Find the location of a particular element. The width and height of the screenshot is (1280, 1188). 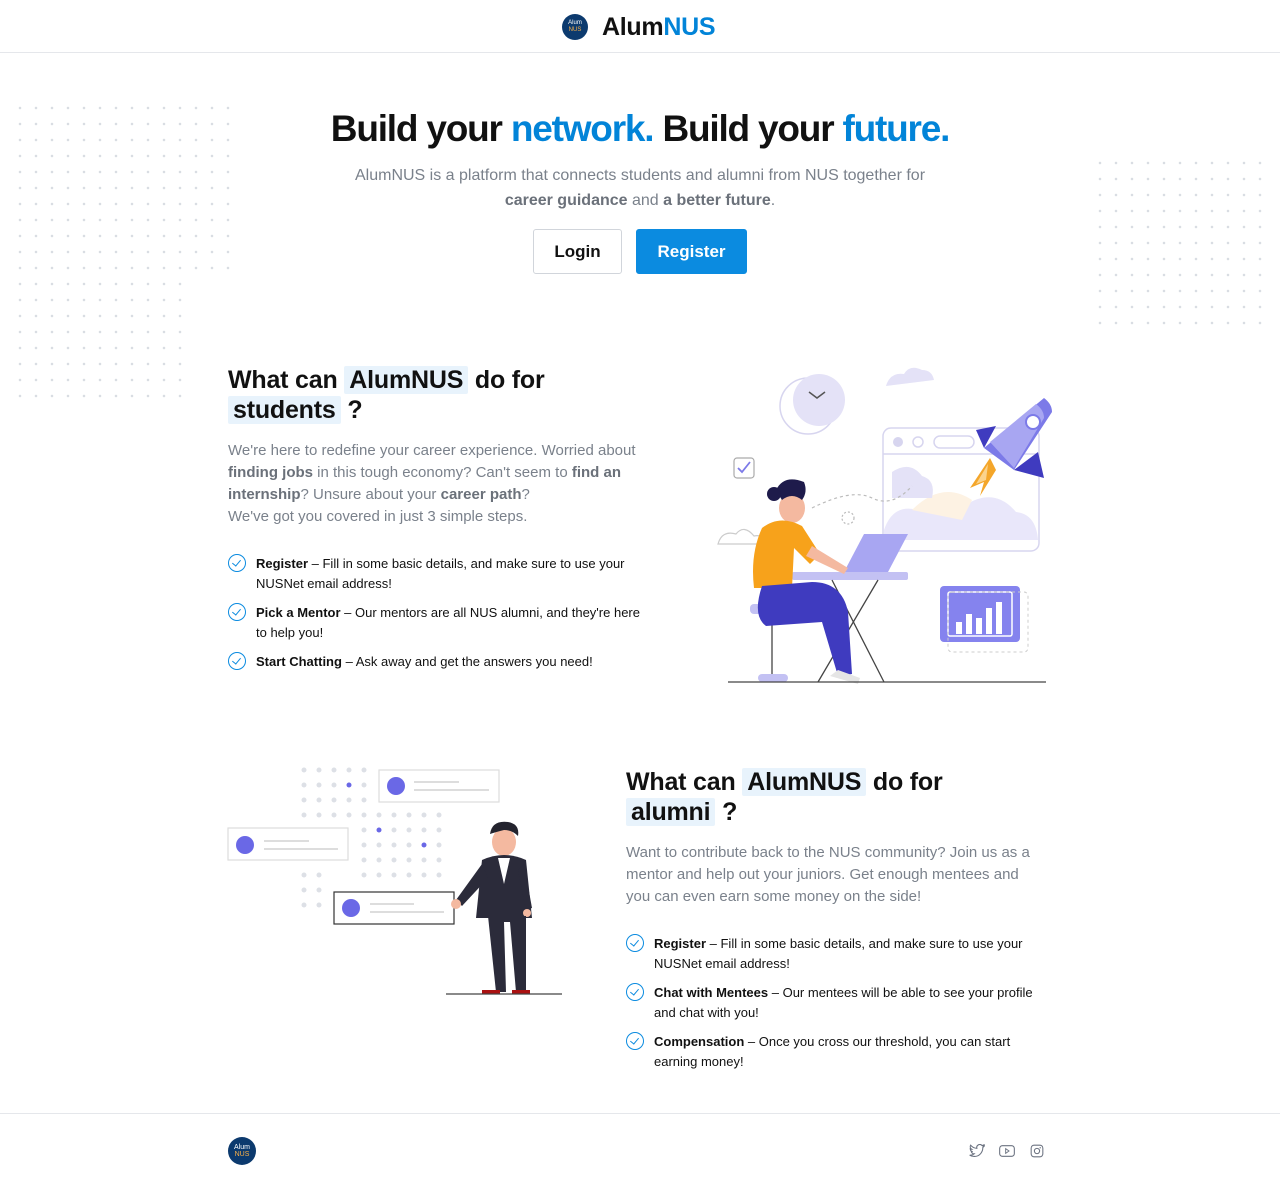

hero-title: Build your network. Build your future. is located at coordinates (640, 129).